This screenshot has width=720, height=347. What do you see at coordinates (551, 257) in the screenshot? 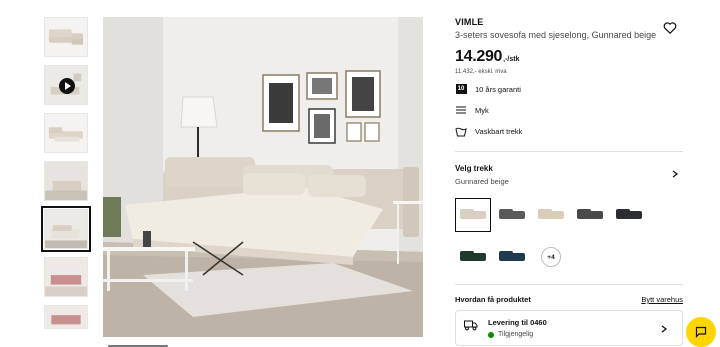
I see `more-swatches-button: +4` at bounding box center [551, 257].